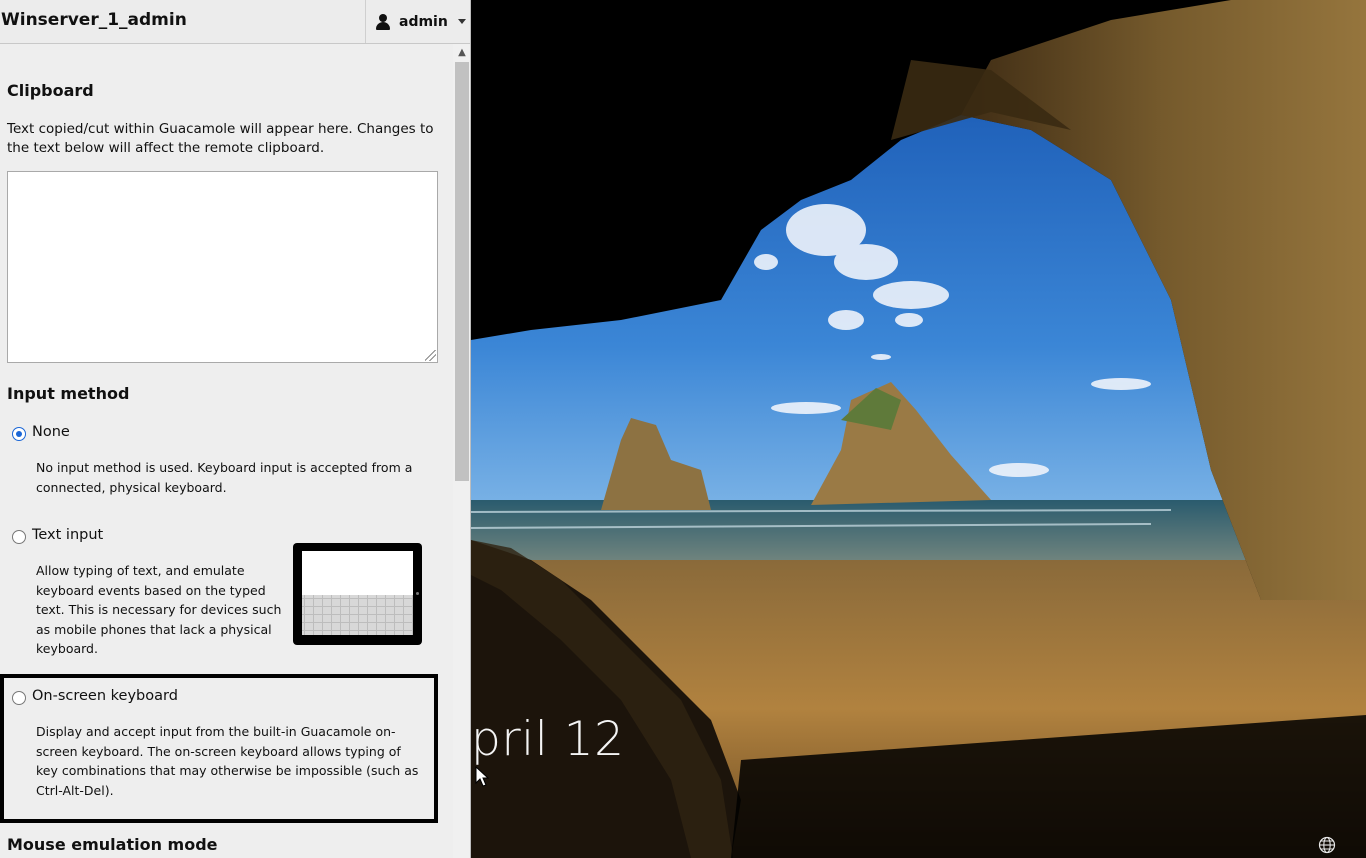 This screenshot has height=858, width=1366. I want to click on menu-header: Winserver_1_admin admin, so click(235, 22).